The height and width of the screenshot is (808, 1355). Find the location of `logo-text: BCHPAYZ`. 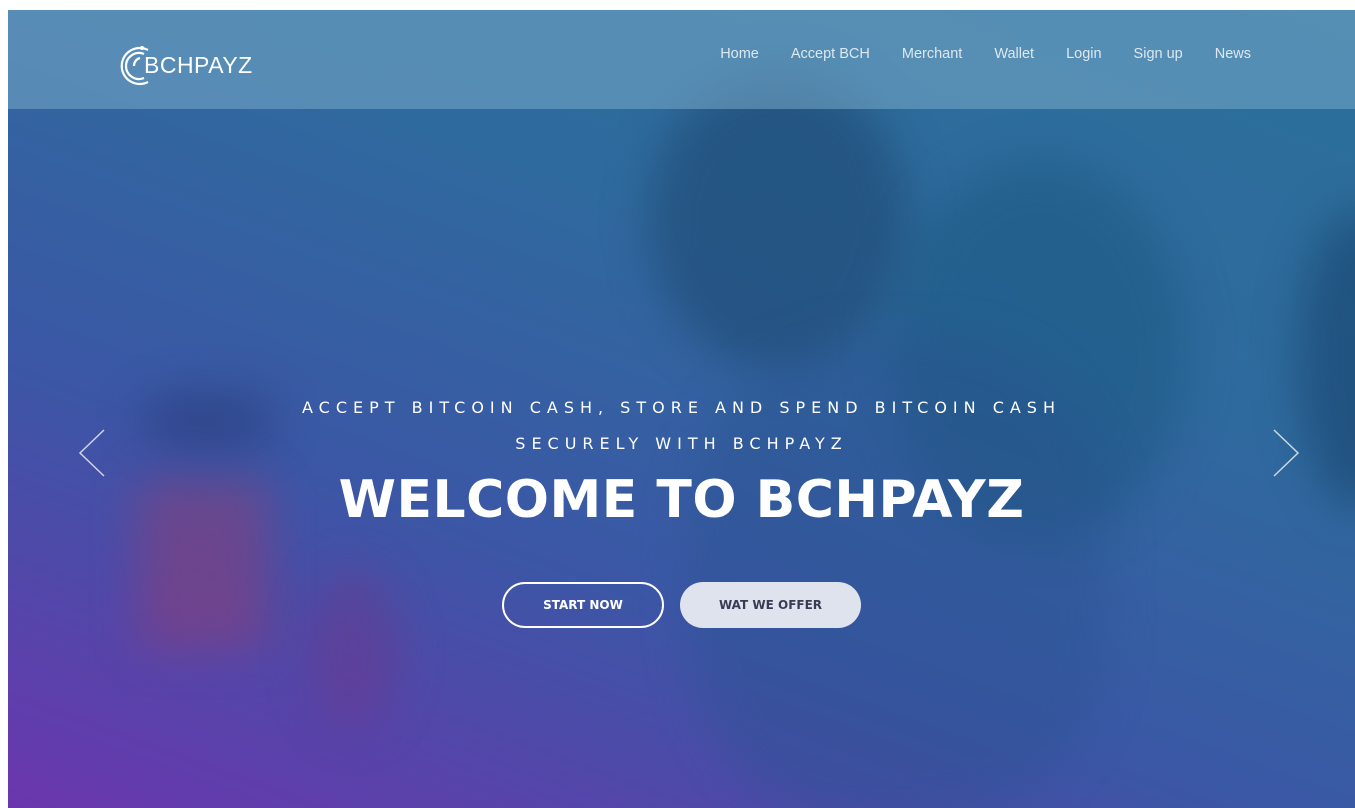

logo-text: BCHPAYZ is located at coordinates (198, 64).